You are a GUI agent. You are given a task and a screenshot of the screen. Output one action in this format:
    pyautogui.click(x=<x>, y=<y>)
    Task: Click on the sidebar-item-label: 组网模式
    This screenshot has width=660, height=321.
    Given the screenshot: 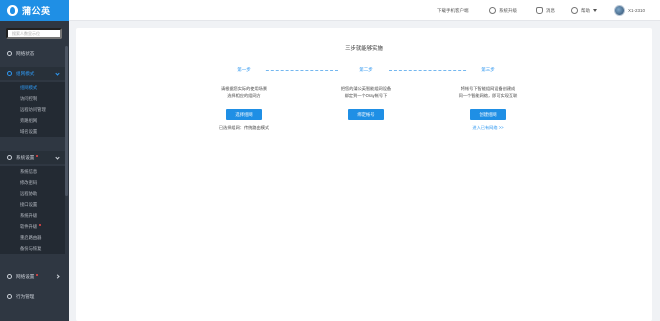 What is the action you would take?
    pyautogui.click(x=25, y=73)
    